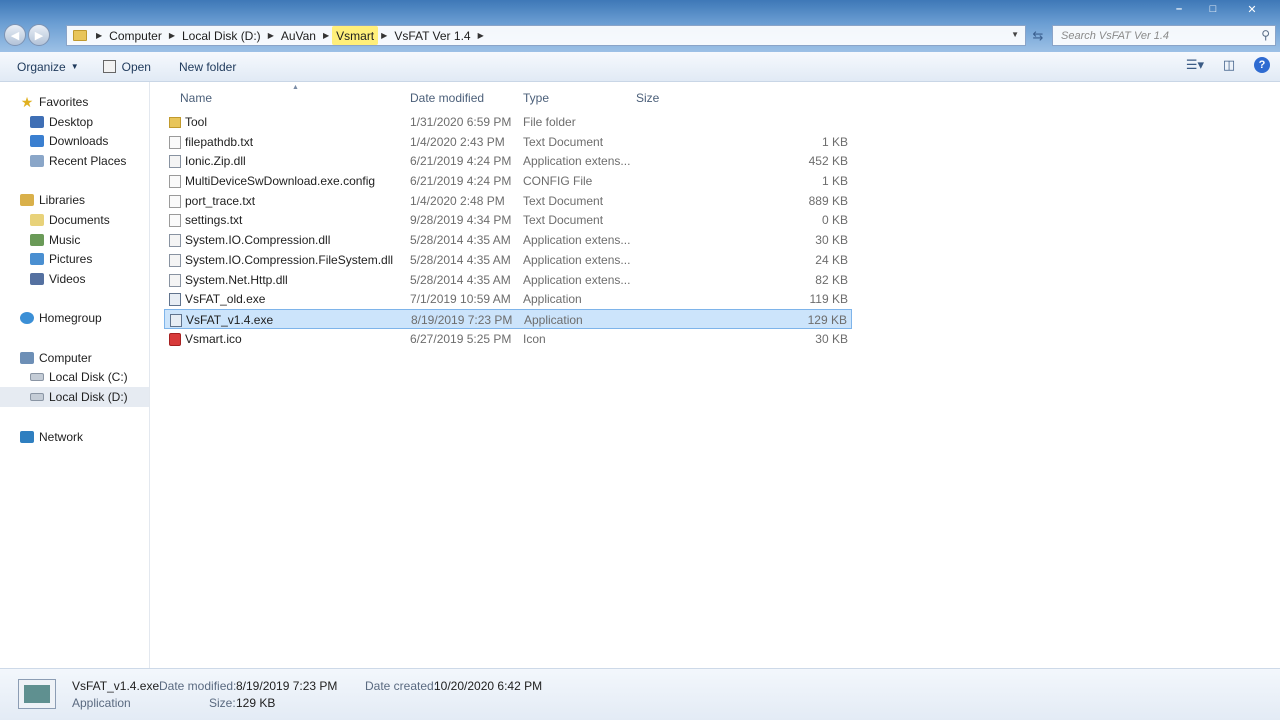 The width and height of the screenshot is (1280, 720). I want to click on sort-ascending-icon: ▲, so click(295, 87).